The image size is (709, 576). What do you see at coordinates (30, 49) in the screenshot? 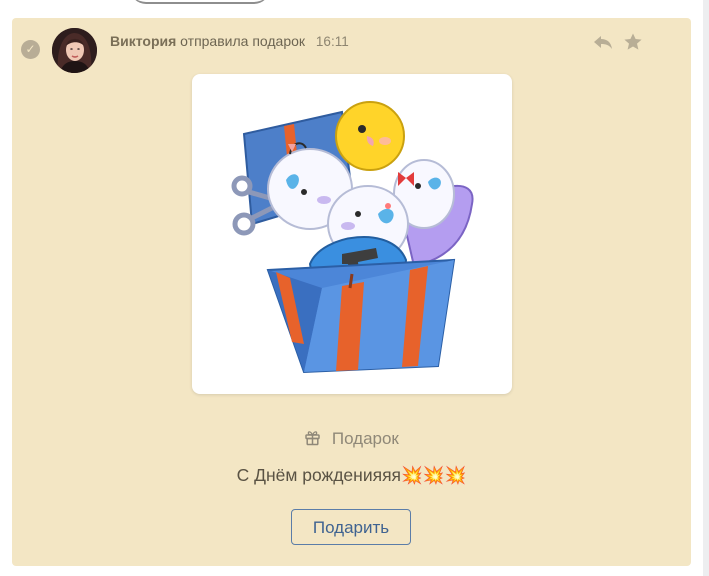
I see `check-circle-icon: ✓` at bounding box center [30, 49].